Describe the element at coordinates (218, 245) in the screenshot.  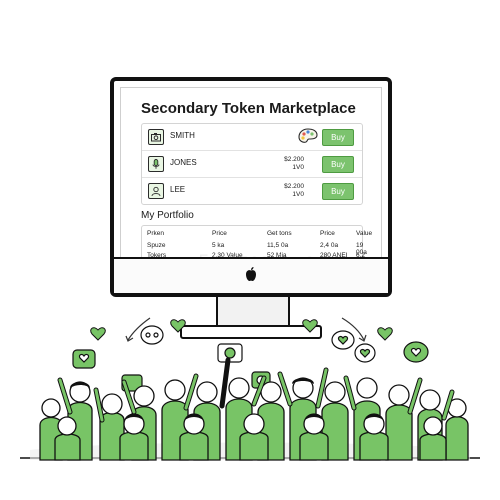
I see `table-cell: 5 ka` at that location.